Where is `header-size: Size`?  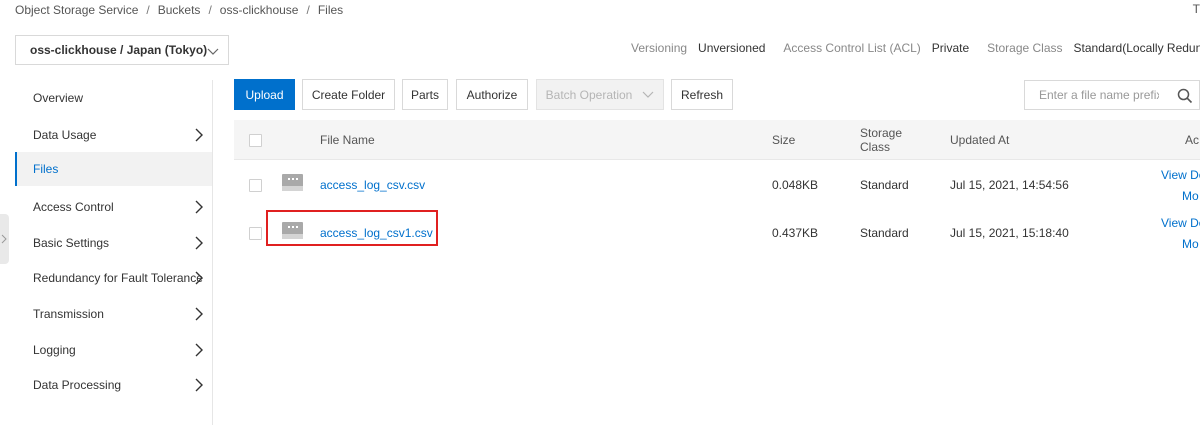
header-size: Size is located at coordinates (783, 140).